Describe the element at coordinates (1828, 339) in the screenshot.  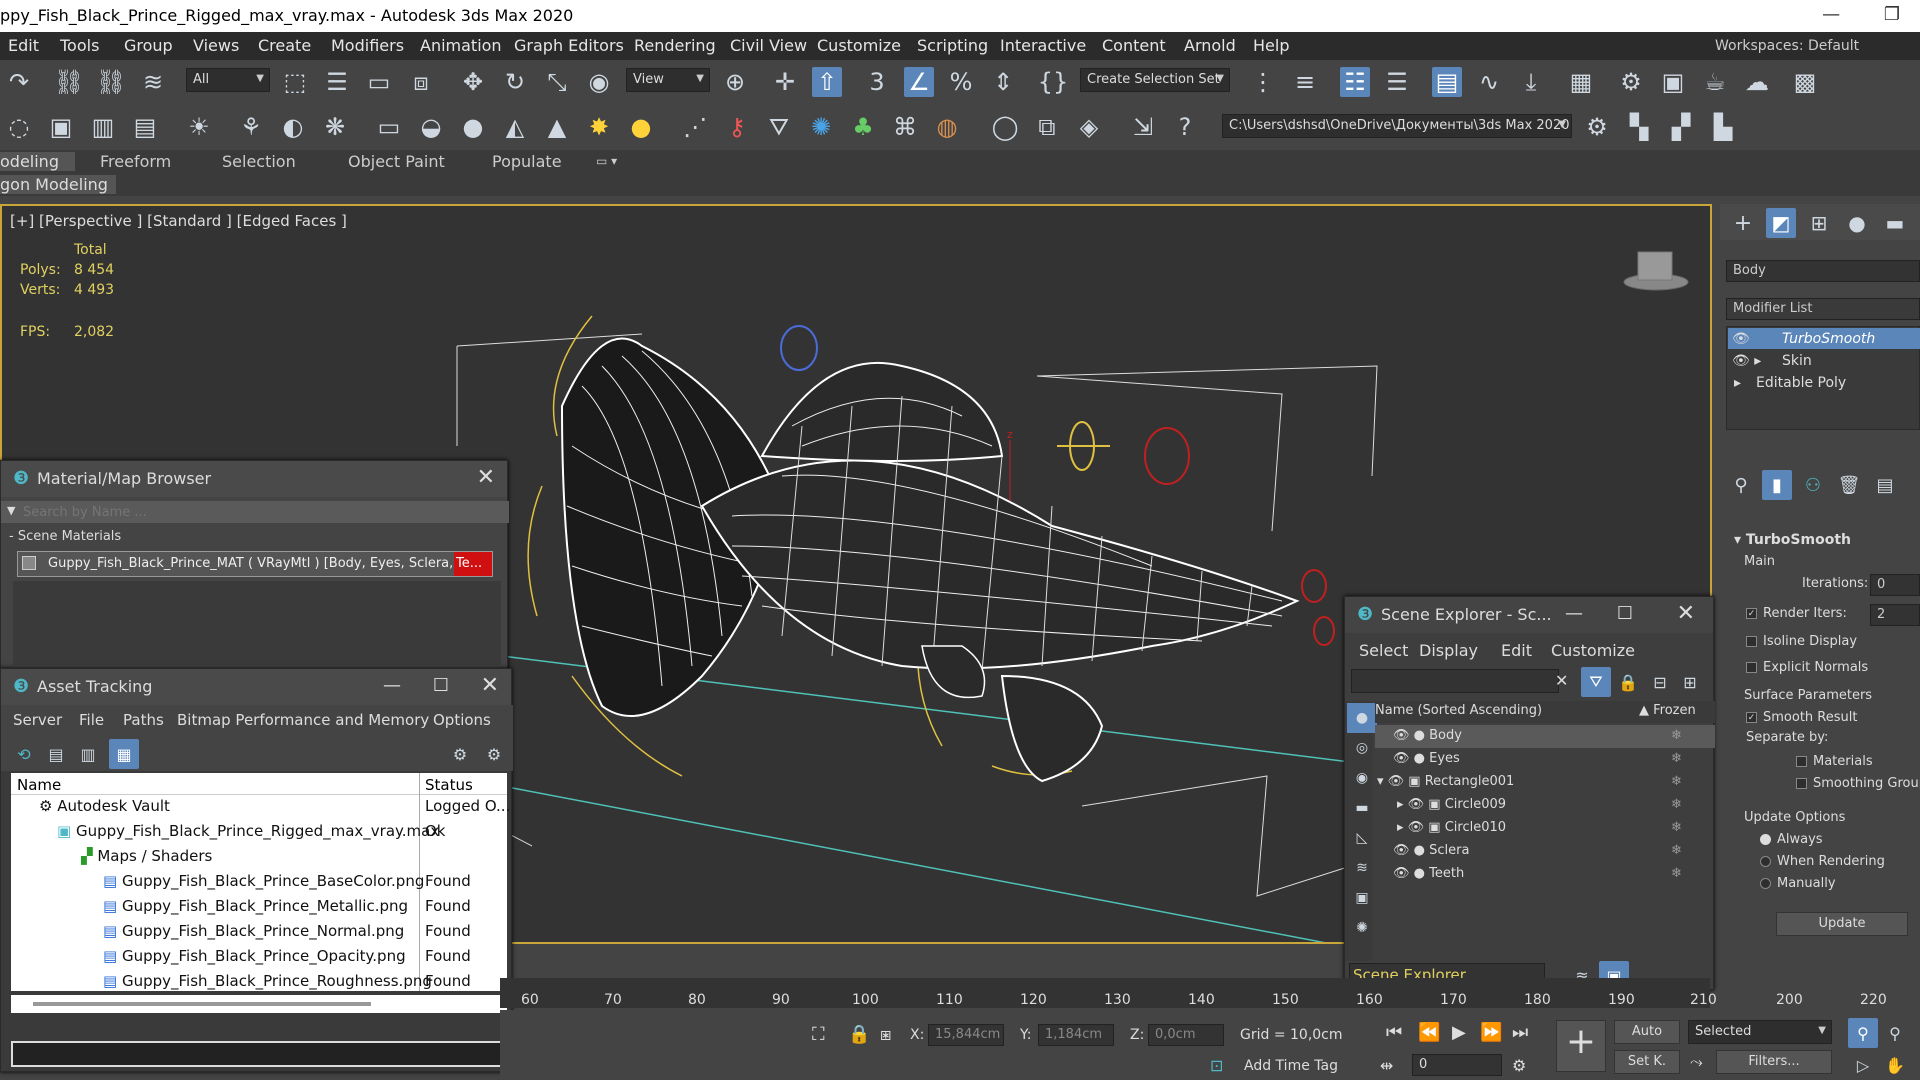
I see `modifier-turbosmooth: TurboSmooth` at that location.